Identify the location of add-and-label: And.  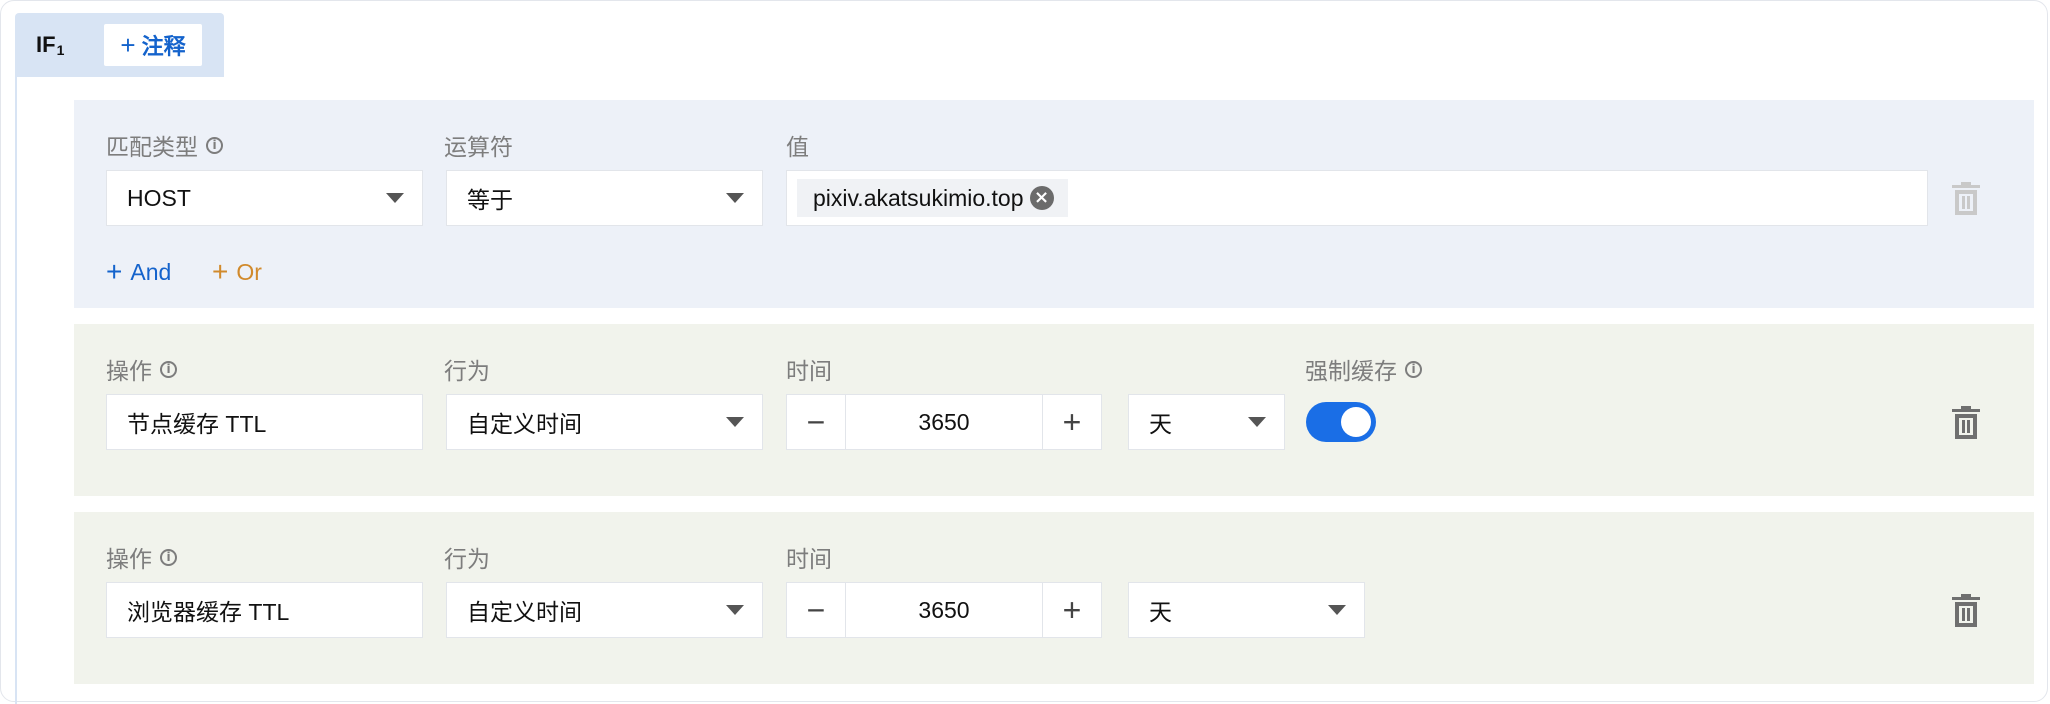
(151, 271).